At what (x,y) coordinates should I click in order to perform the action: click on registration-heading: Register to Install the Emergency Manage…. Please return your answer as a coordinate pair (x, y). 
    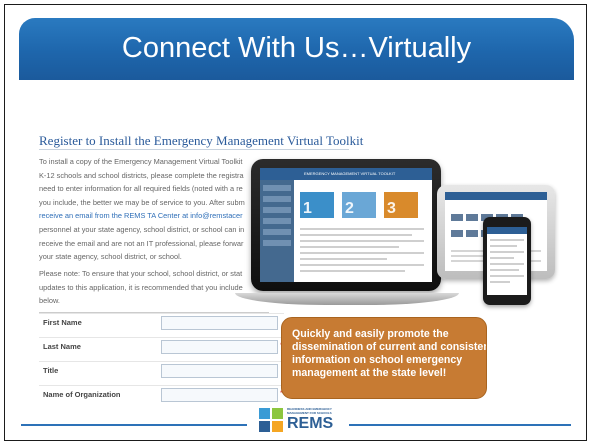
    Looking at the image, I should click on (201, 140).